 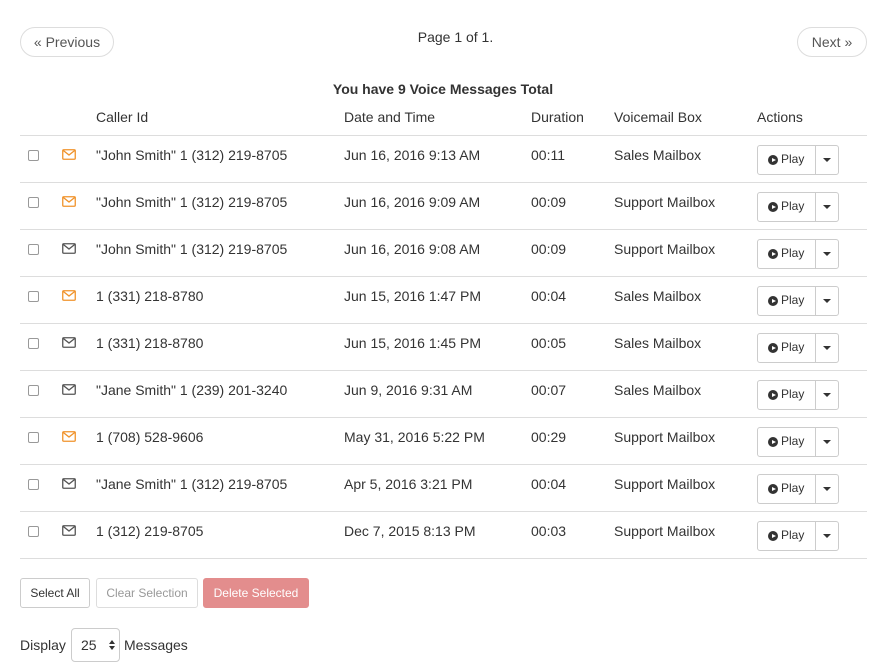 What do you see at coordinates (95, 645) in the screenshot?
I see `page-size-select: 25` at bounding box center [95, 645].